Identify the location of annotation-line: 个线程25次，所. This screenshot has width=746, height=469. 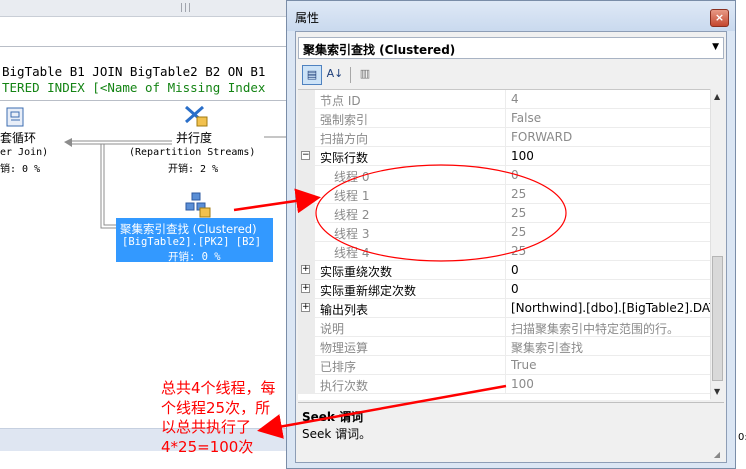
(216, 407).